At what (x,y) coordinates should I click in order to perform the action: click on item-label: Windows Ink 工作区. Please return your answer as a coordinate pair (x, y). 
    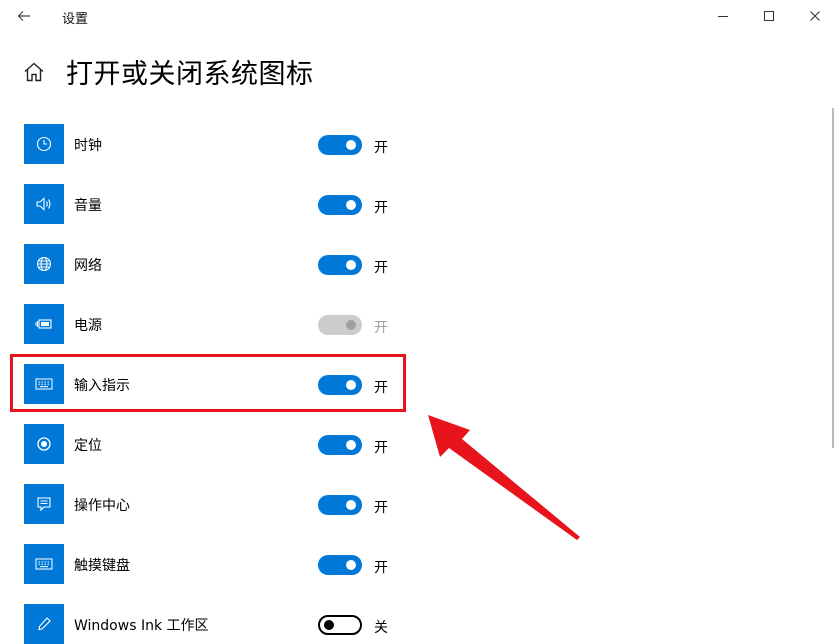
    Looking at the image, I should click on (141, 626).